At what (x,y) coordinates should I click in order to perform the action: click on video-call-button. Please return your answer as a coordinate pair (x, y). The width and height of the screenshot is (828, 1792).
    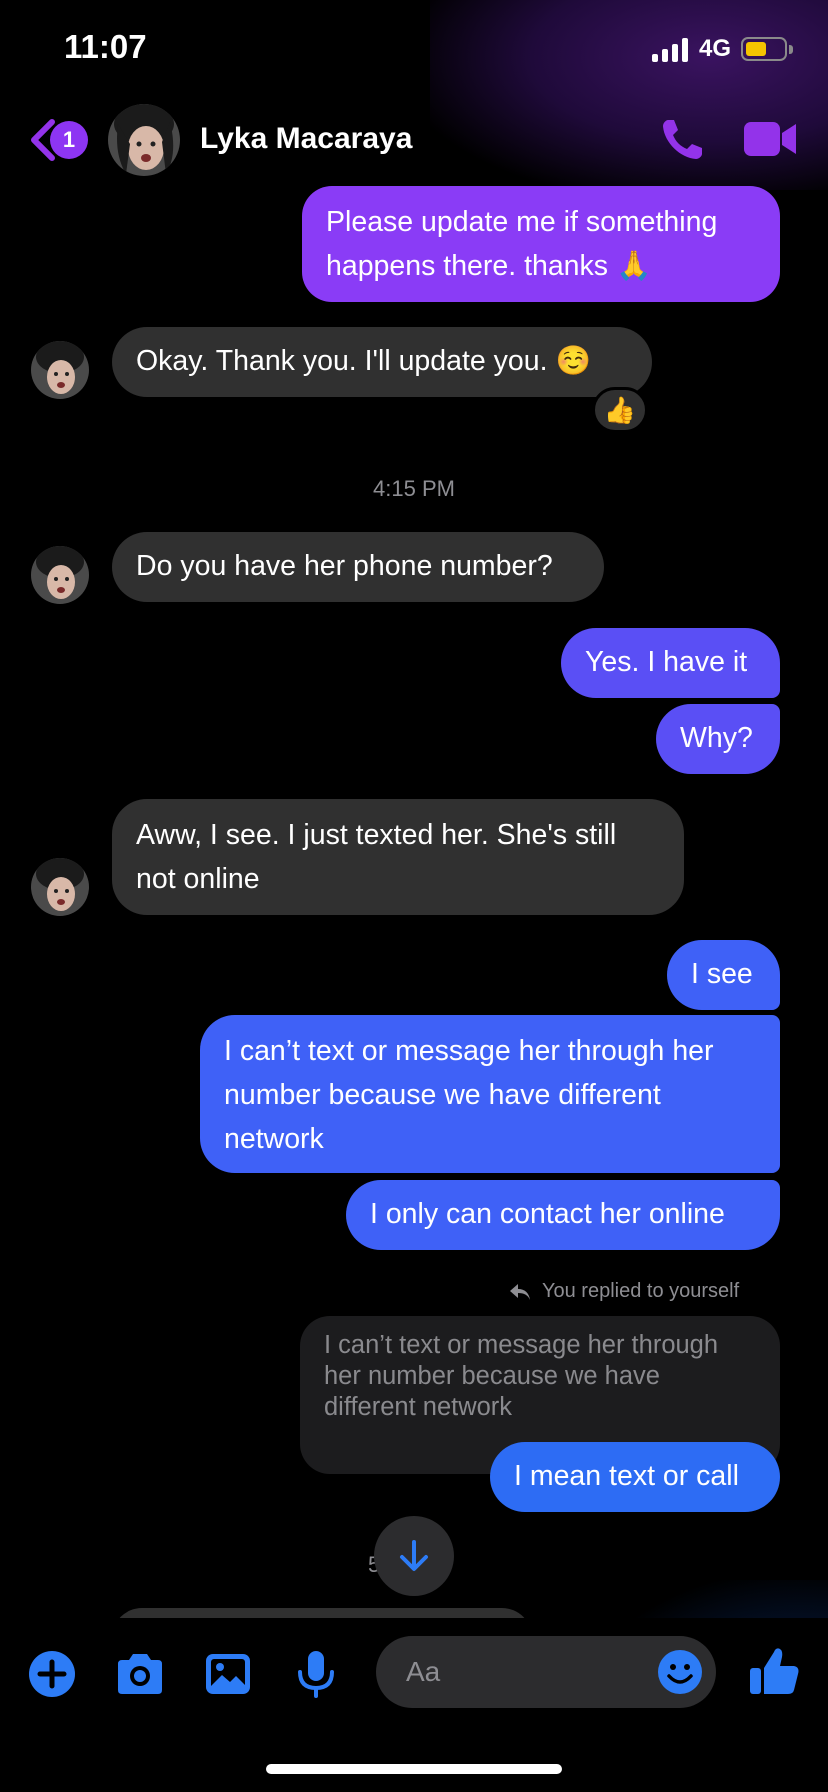
    Looking at the image, I should click on (770, 139).